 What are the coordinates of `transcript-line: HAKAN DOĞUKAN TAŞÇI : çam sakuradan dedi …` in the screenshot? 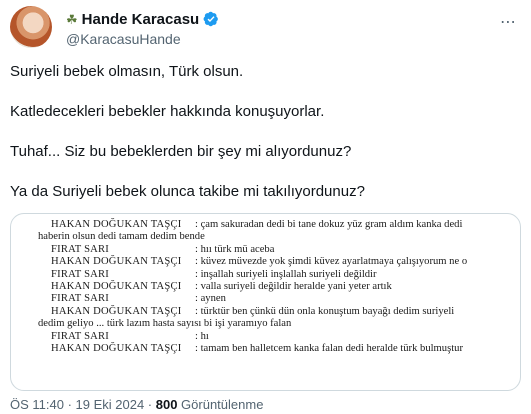 It's located at (281, 225).